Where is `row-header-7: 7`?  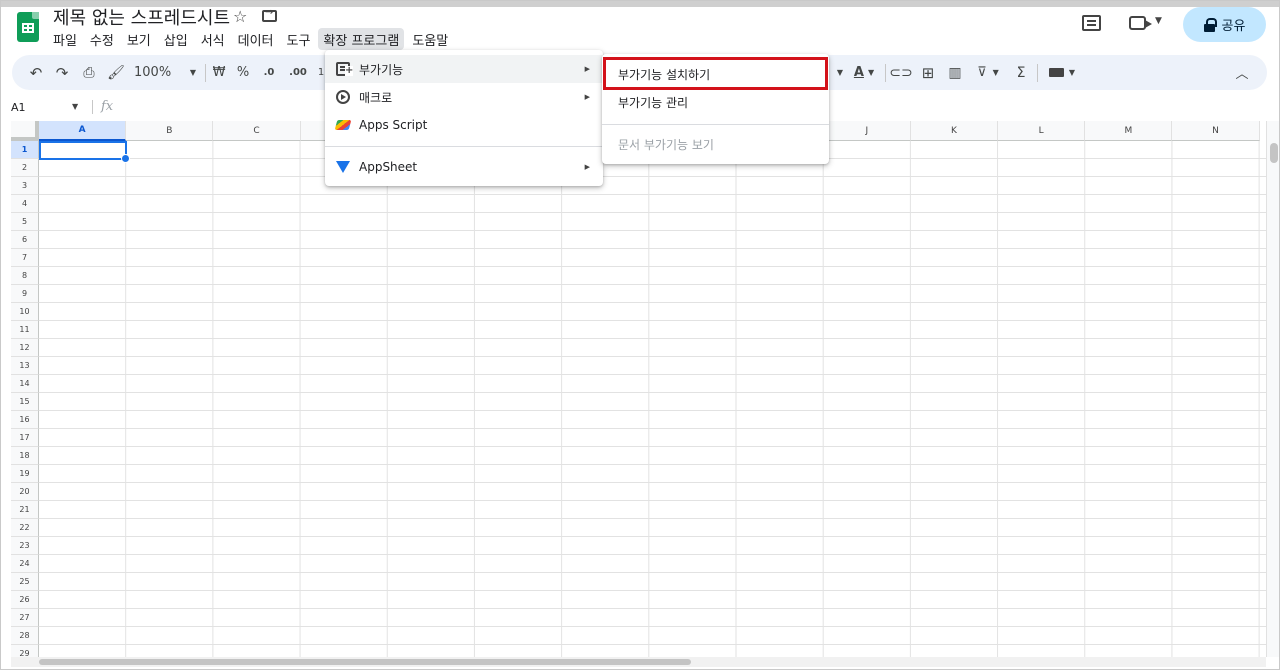 row-header-7: 7 is located at coordinates (25, 258).